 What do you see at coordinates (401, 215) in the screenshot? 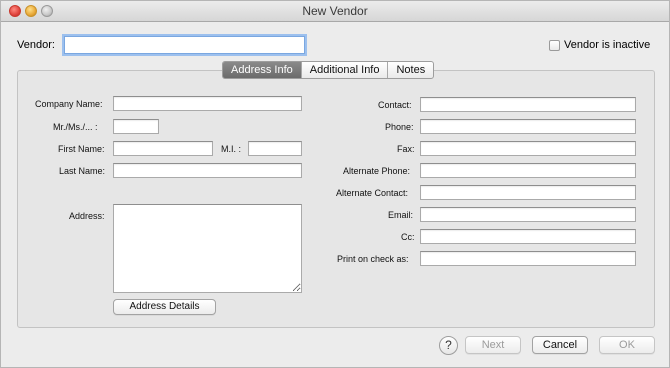
I see `email-label: Email:` at bounding box center [401, 215].